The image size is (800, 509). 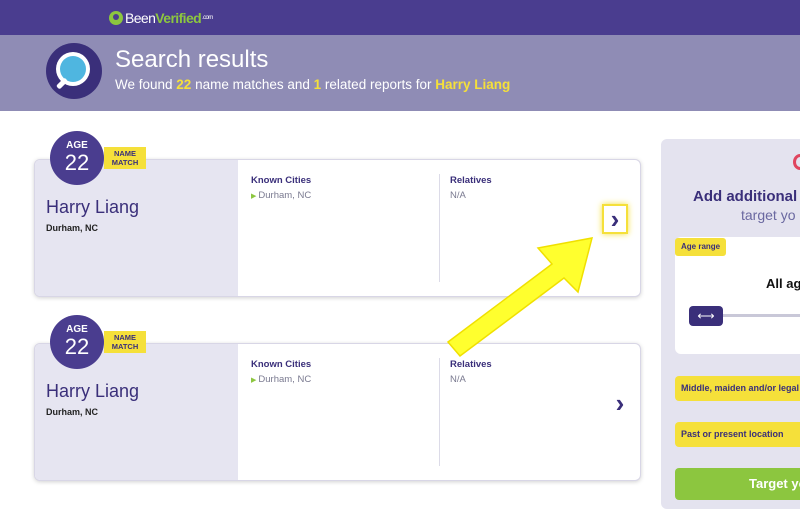 I want to click on search-magnifier-icon, so click(x=74, y=71).